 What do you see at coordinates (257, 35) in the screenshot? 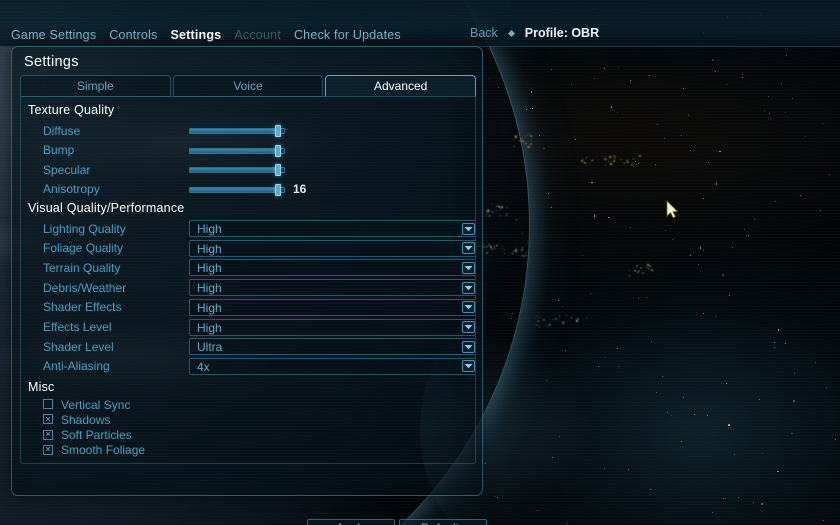
I see `menu-item-account: Account` at bounding box center [257, 35].